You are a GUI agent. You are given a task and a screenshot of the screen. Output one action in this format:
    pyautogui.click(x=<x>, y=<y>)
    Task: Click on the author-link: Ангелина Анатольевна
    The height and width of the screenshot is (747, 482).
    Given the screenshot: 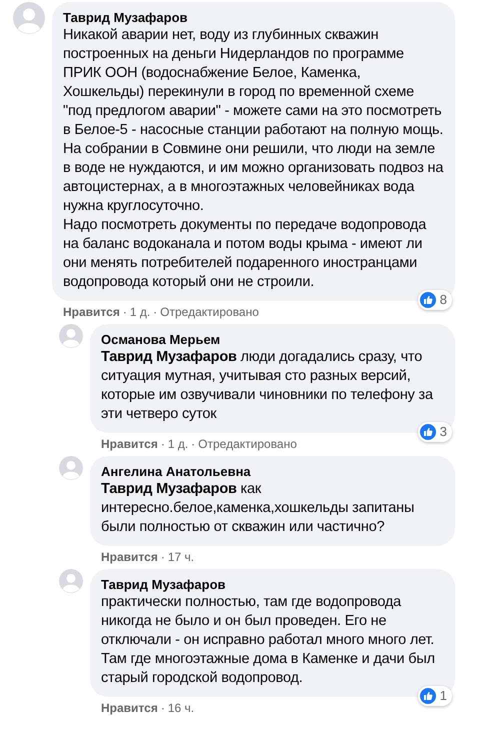 What is the action you would take?
    pyautogui.click(x=176, y=471)
    